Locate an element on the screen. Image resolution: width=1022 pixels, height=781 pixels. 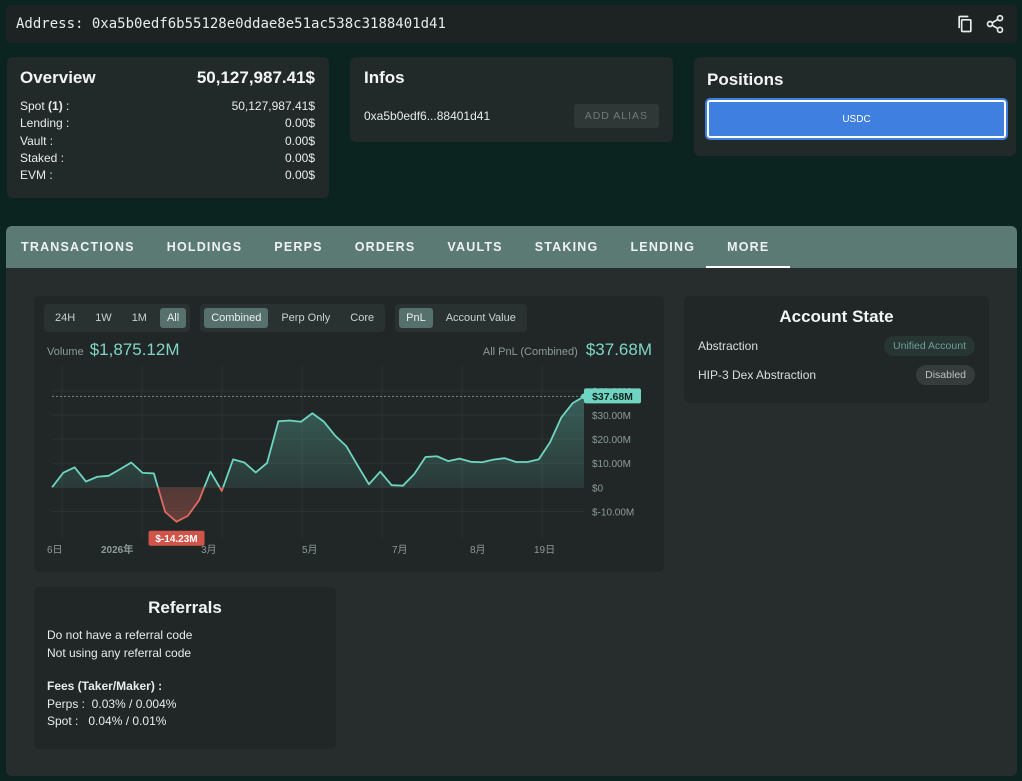
range-1m-button: 1M is located at coordinates (139, 318).